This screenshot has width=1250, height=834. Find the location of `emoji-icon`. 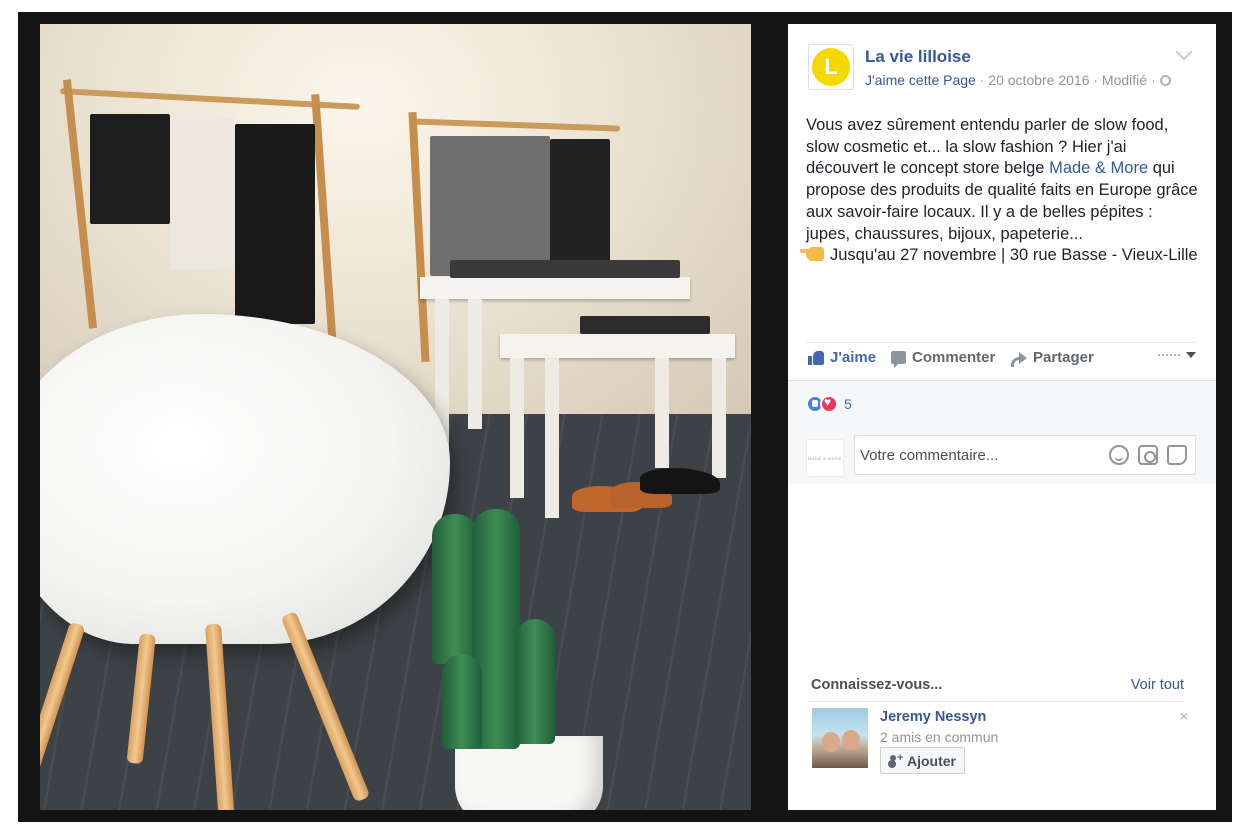

emoji-icon is located at coordinates (1119, 455).